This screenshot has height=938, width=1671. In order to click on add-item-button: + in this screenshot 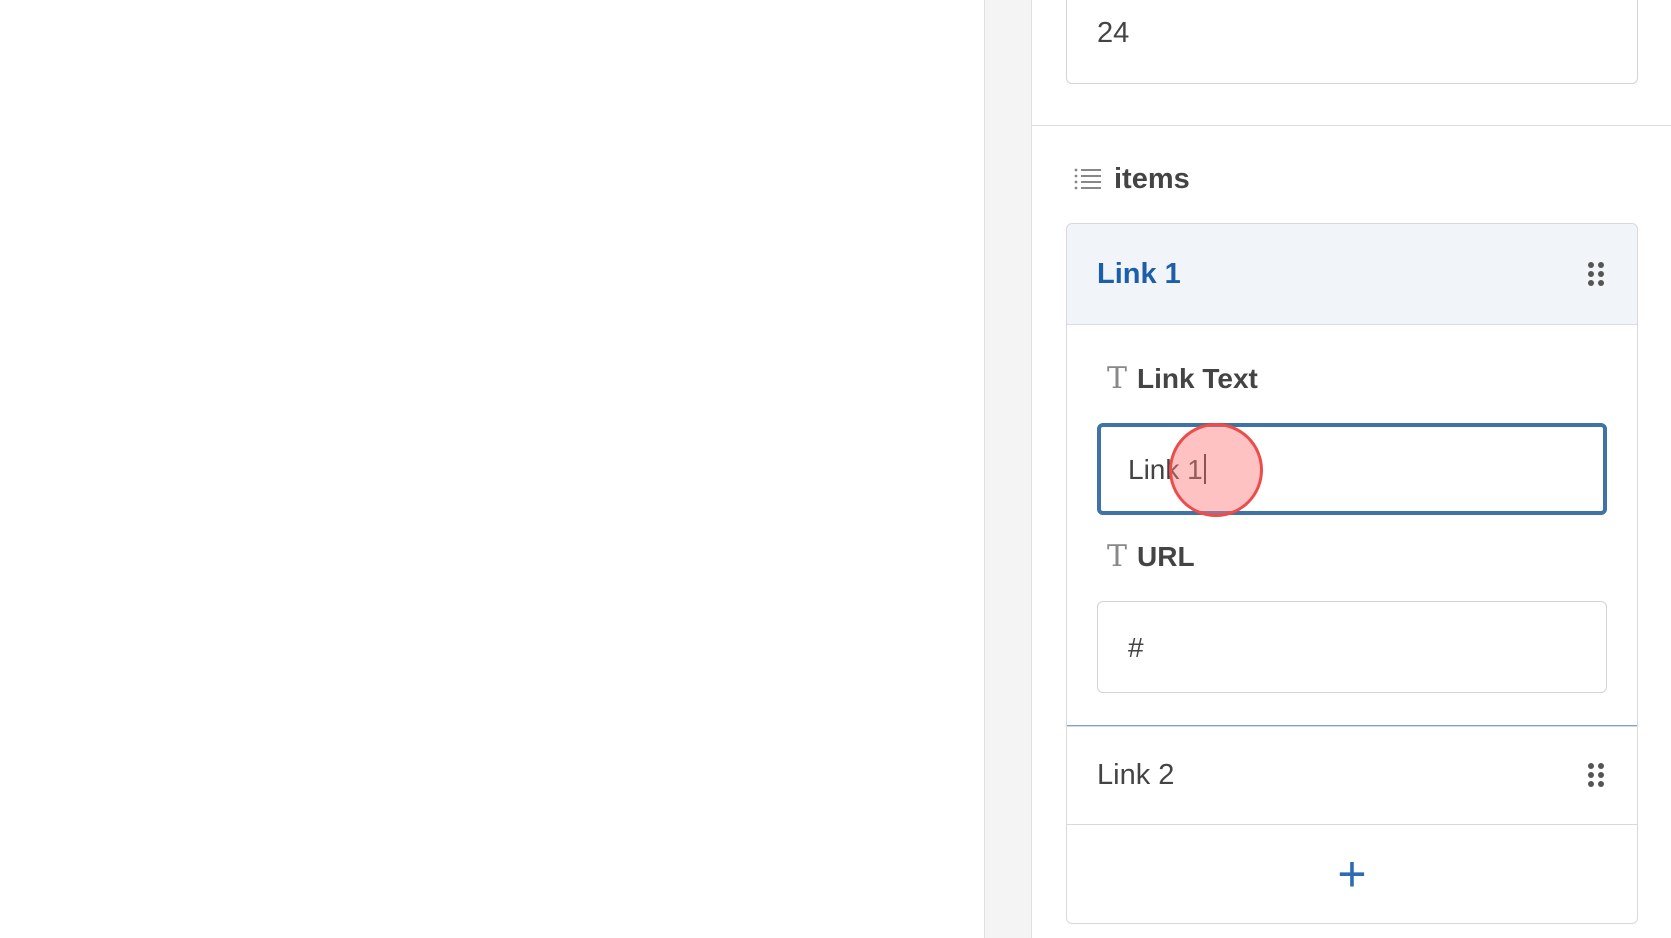, I will do `click(1352, 873)`.